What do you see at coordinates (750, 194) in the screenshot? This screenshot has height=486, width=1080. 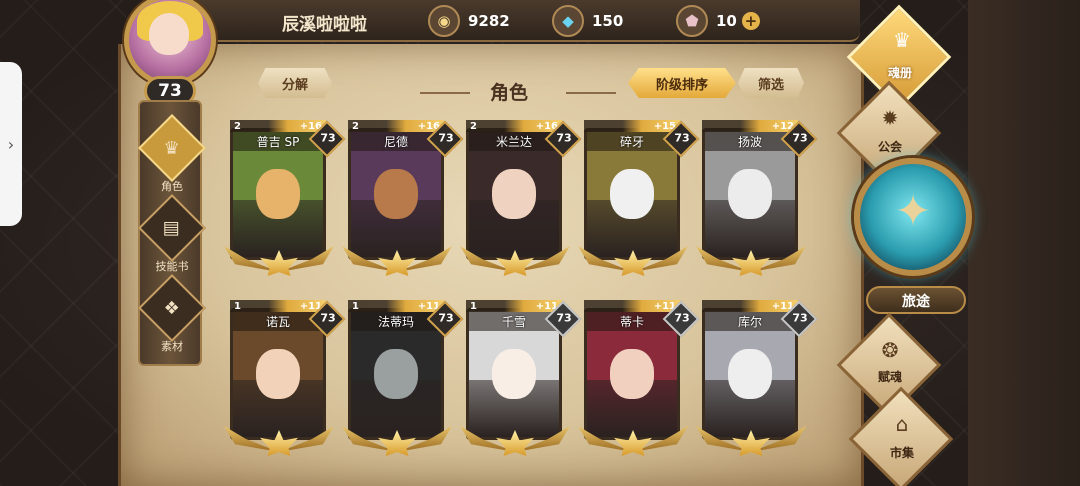 I see `character-portrait: 扬波` at bounding box center [750, 194].